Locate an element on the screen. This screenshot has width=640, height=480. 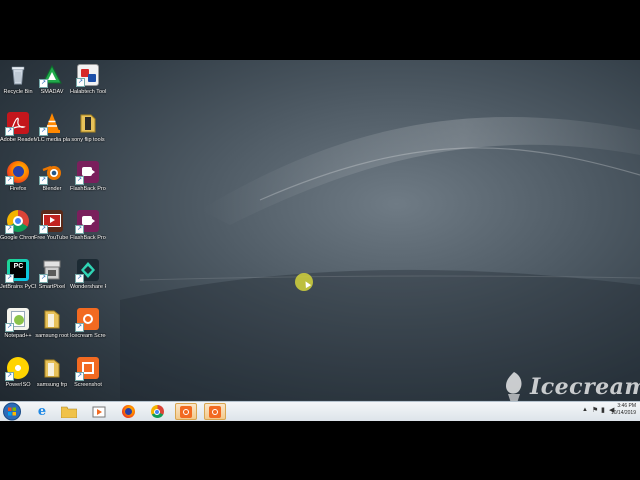
notepadpp-icon: ↗ is located at coordinates (17, 320).